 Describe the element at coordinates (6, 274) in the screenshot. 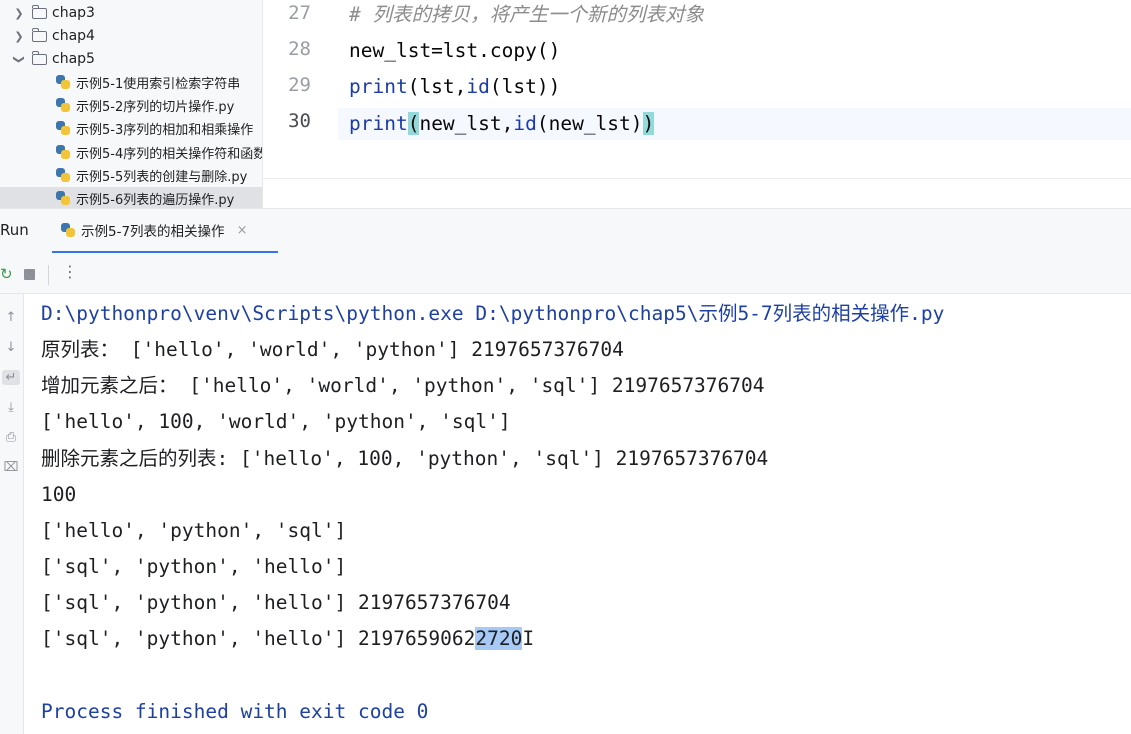

I see `rerun-icon: ↻` at that location.